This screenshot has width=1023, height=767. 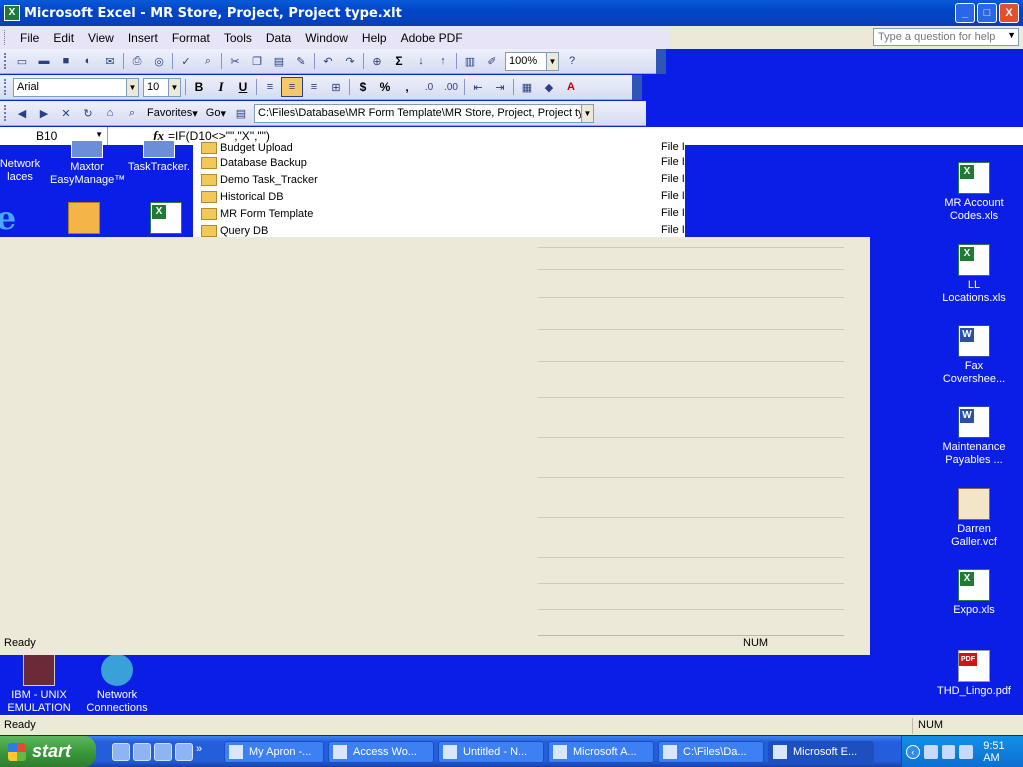 I want to click on print-icon: ⎙, so click(x=137, y=61).